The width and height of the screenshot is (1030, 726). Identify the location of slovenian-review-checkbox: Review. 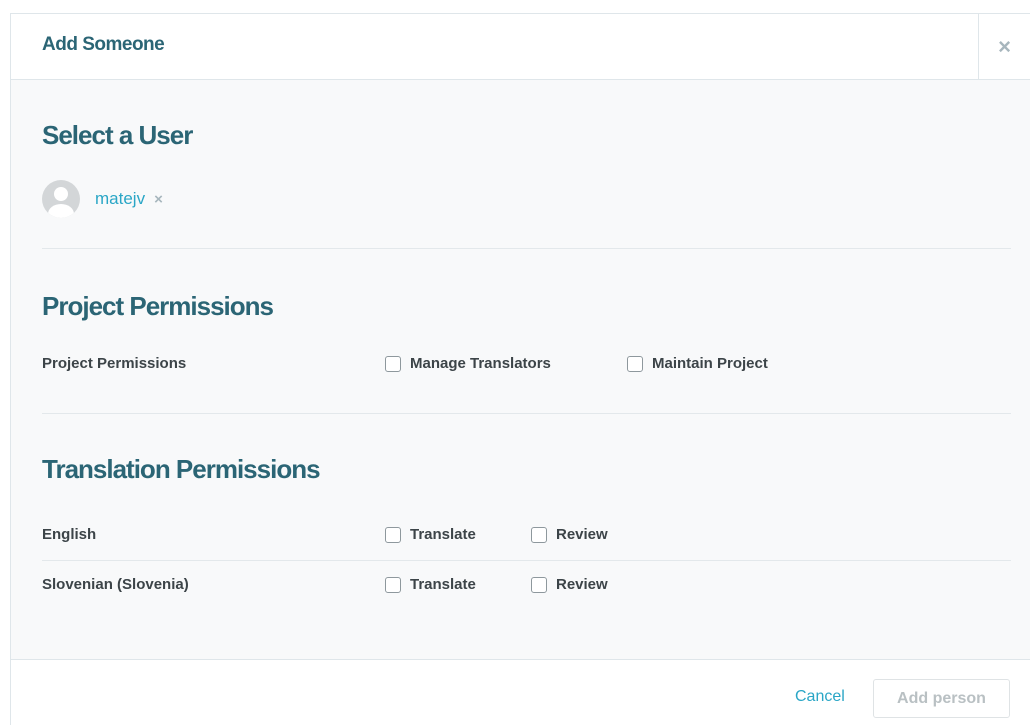
(569, 584).